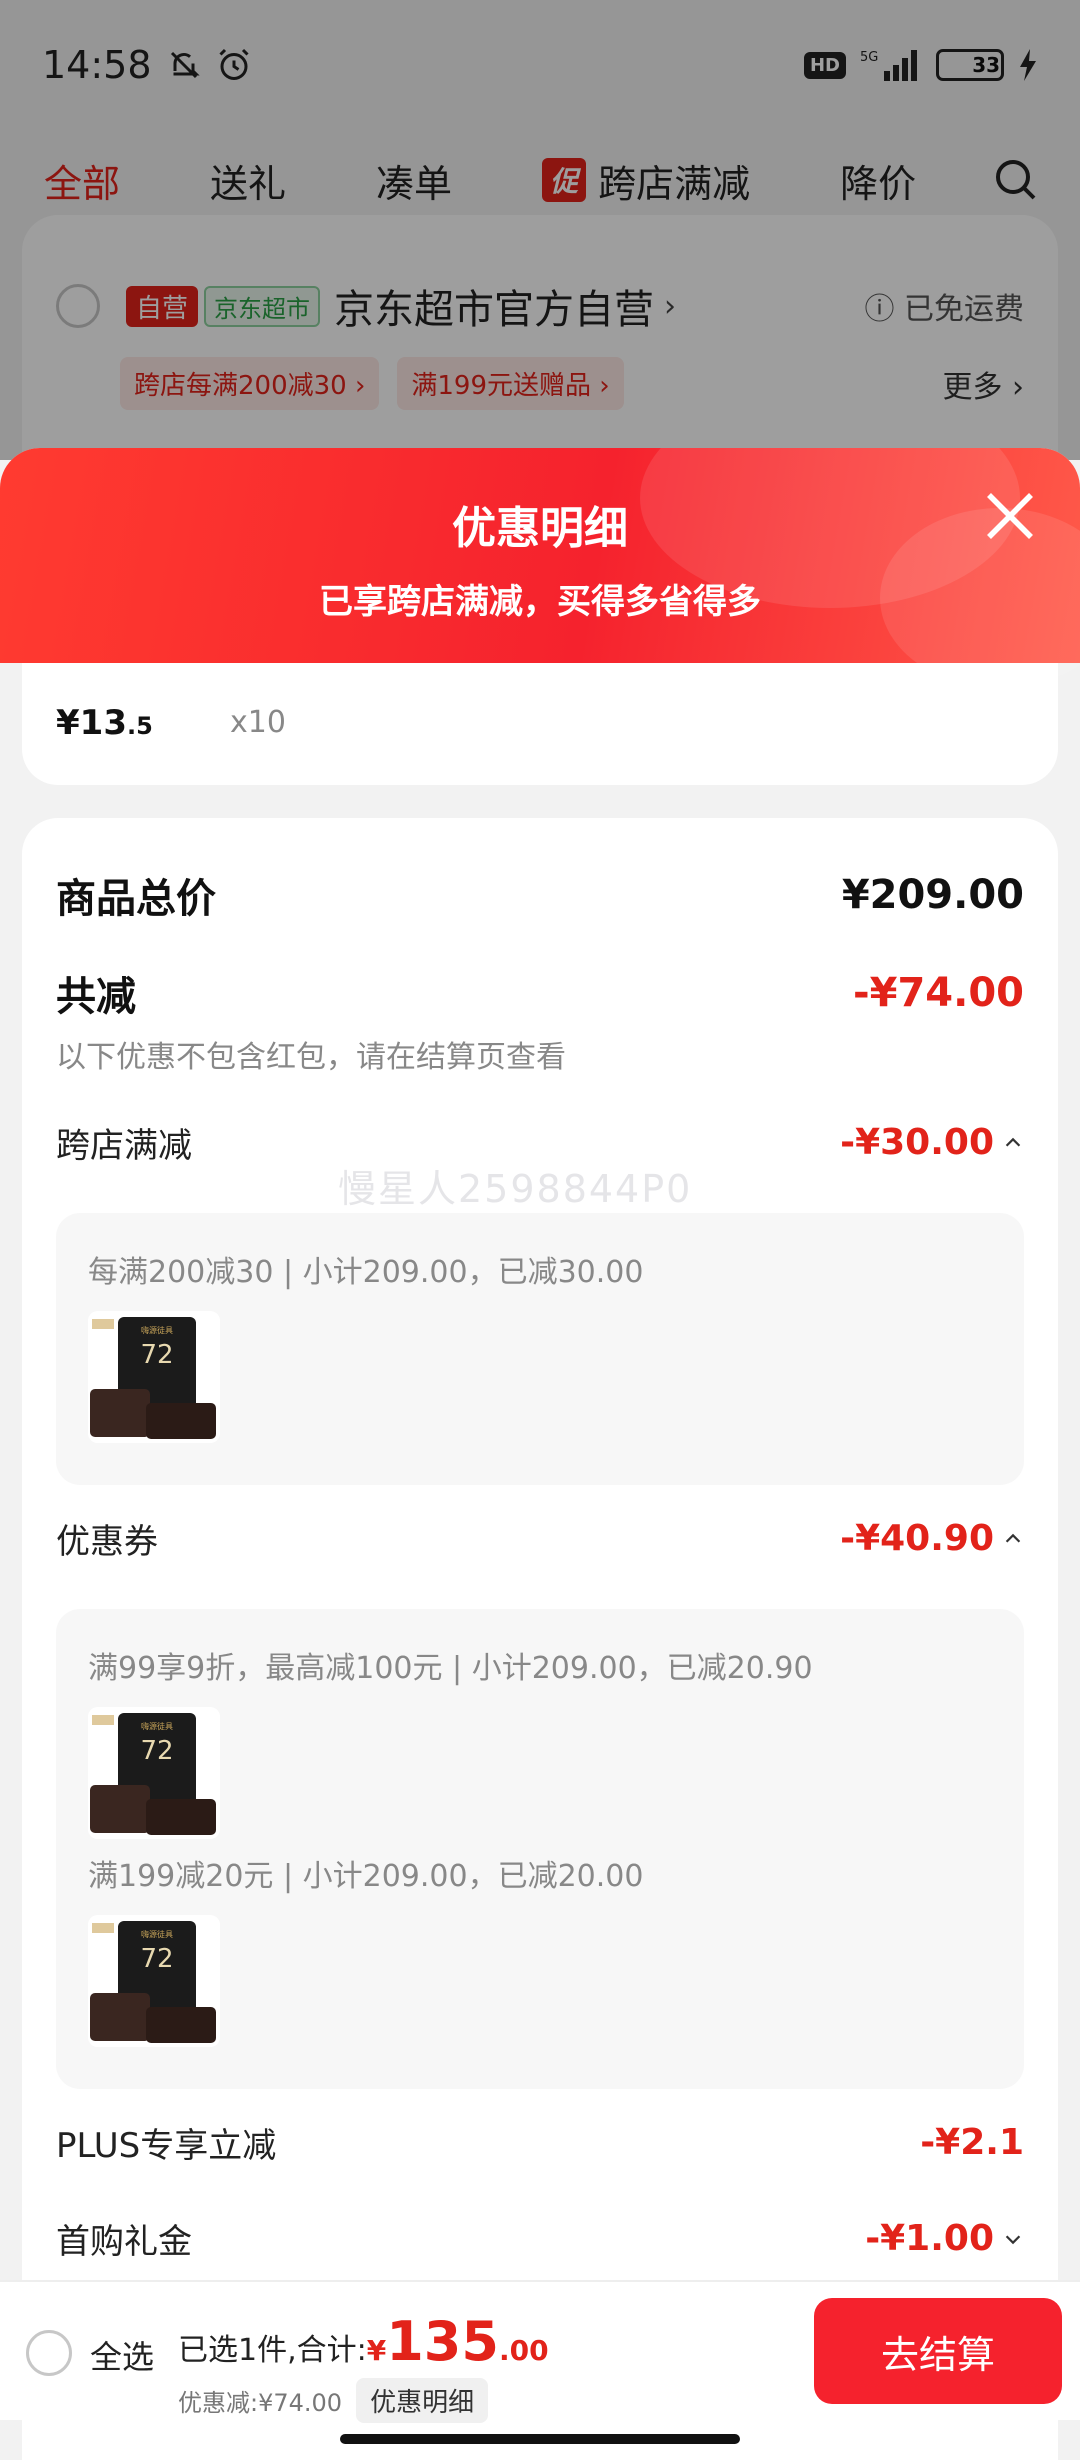 The image size is (1080, 2460). Describe the element at coordinates (1010, 516) in the screenshot. I see `close-icon` at that location.